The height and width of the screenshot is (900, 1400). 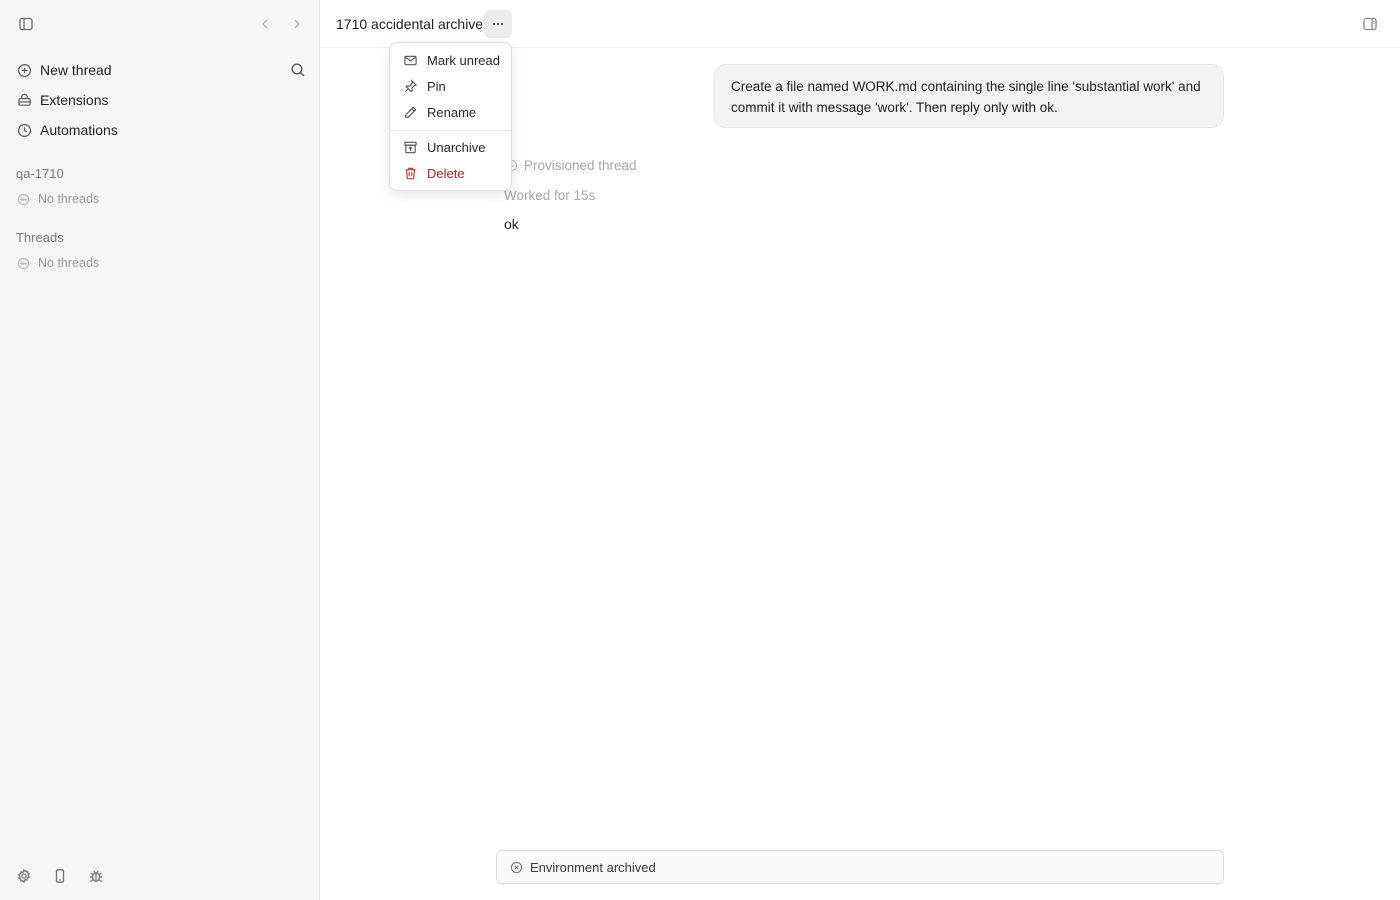 I want to click on mail-icon, so click(x=410, y=60).